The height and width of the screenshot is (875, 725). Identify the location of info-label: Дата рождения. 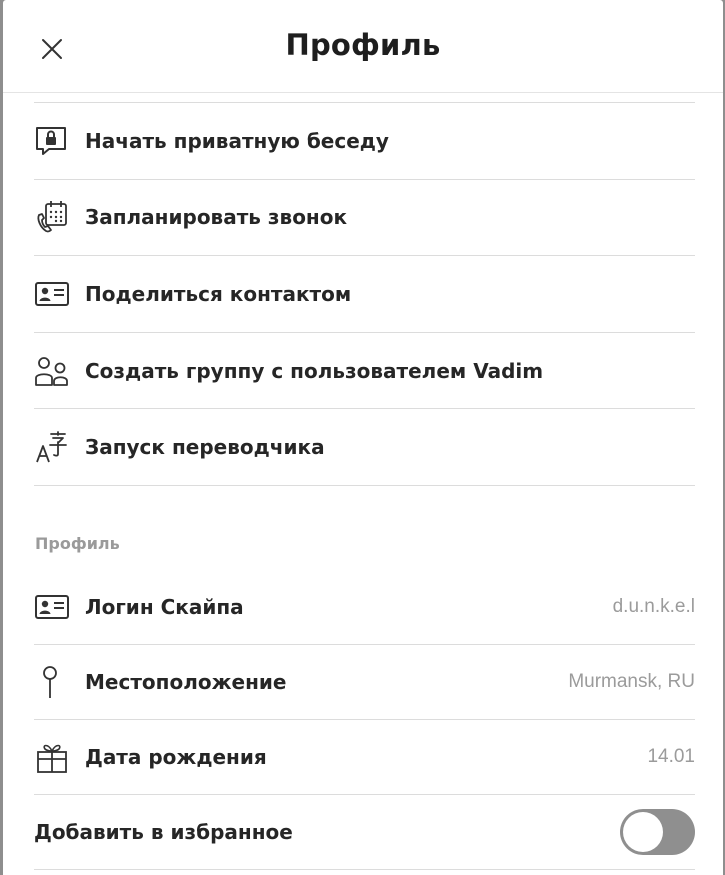
(176, 757).